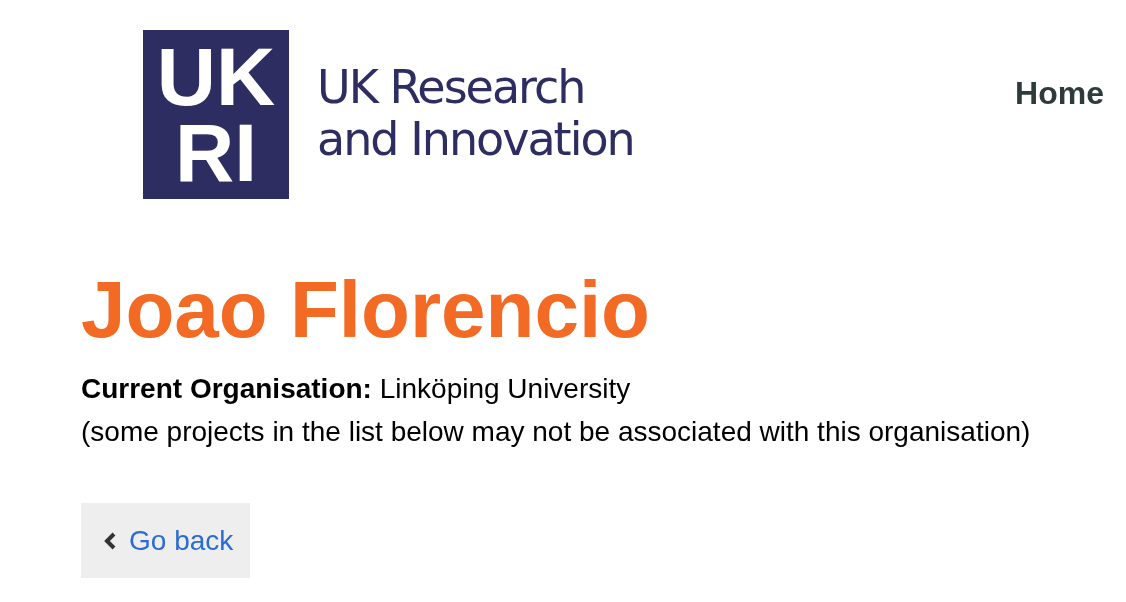 The width and height of the screenshot is (1126, 602). What do you see at coordinates (110, 540) in the screenshot?
I see `chevron-left-icon` at bounding box center [110, 540].